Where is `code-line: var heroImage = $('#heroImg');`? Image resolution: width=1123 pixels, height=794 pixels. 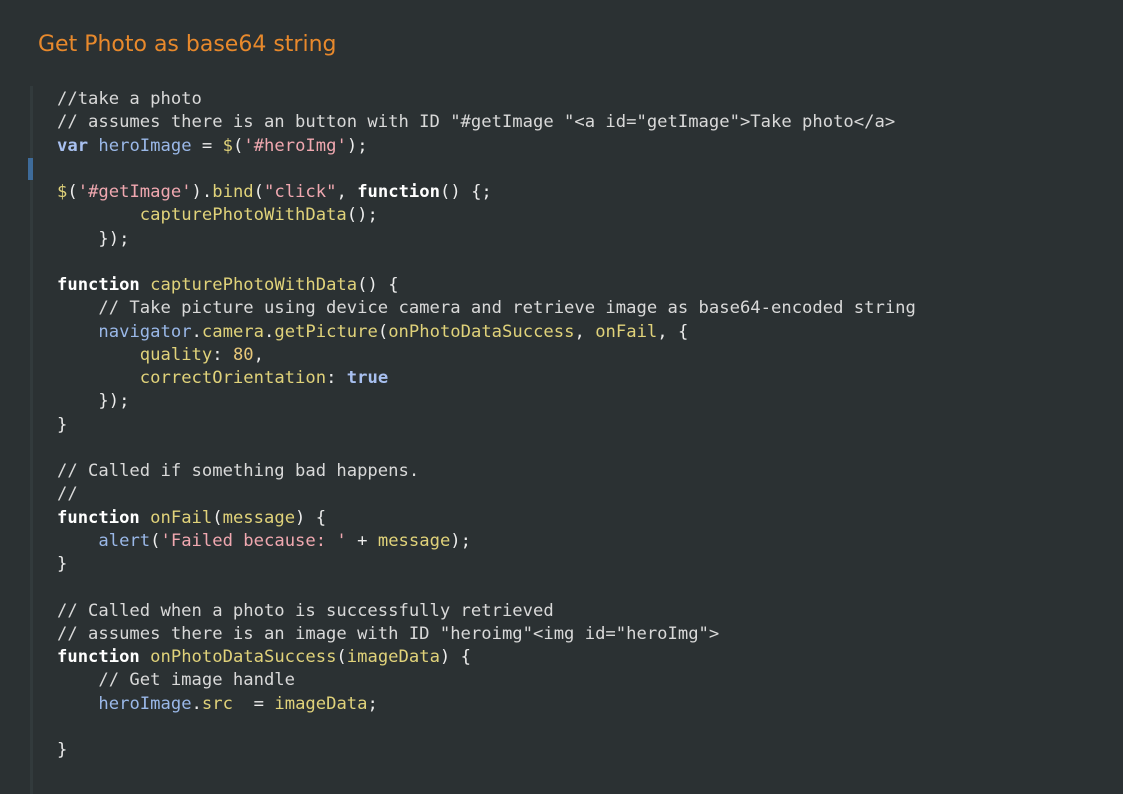 code-line: var heroImage = $('#heroImg'); is located at coordinates (212, 145).